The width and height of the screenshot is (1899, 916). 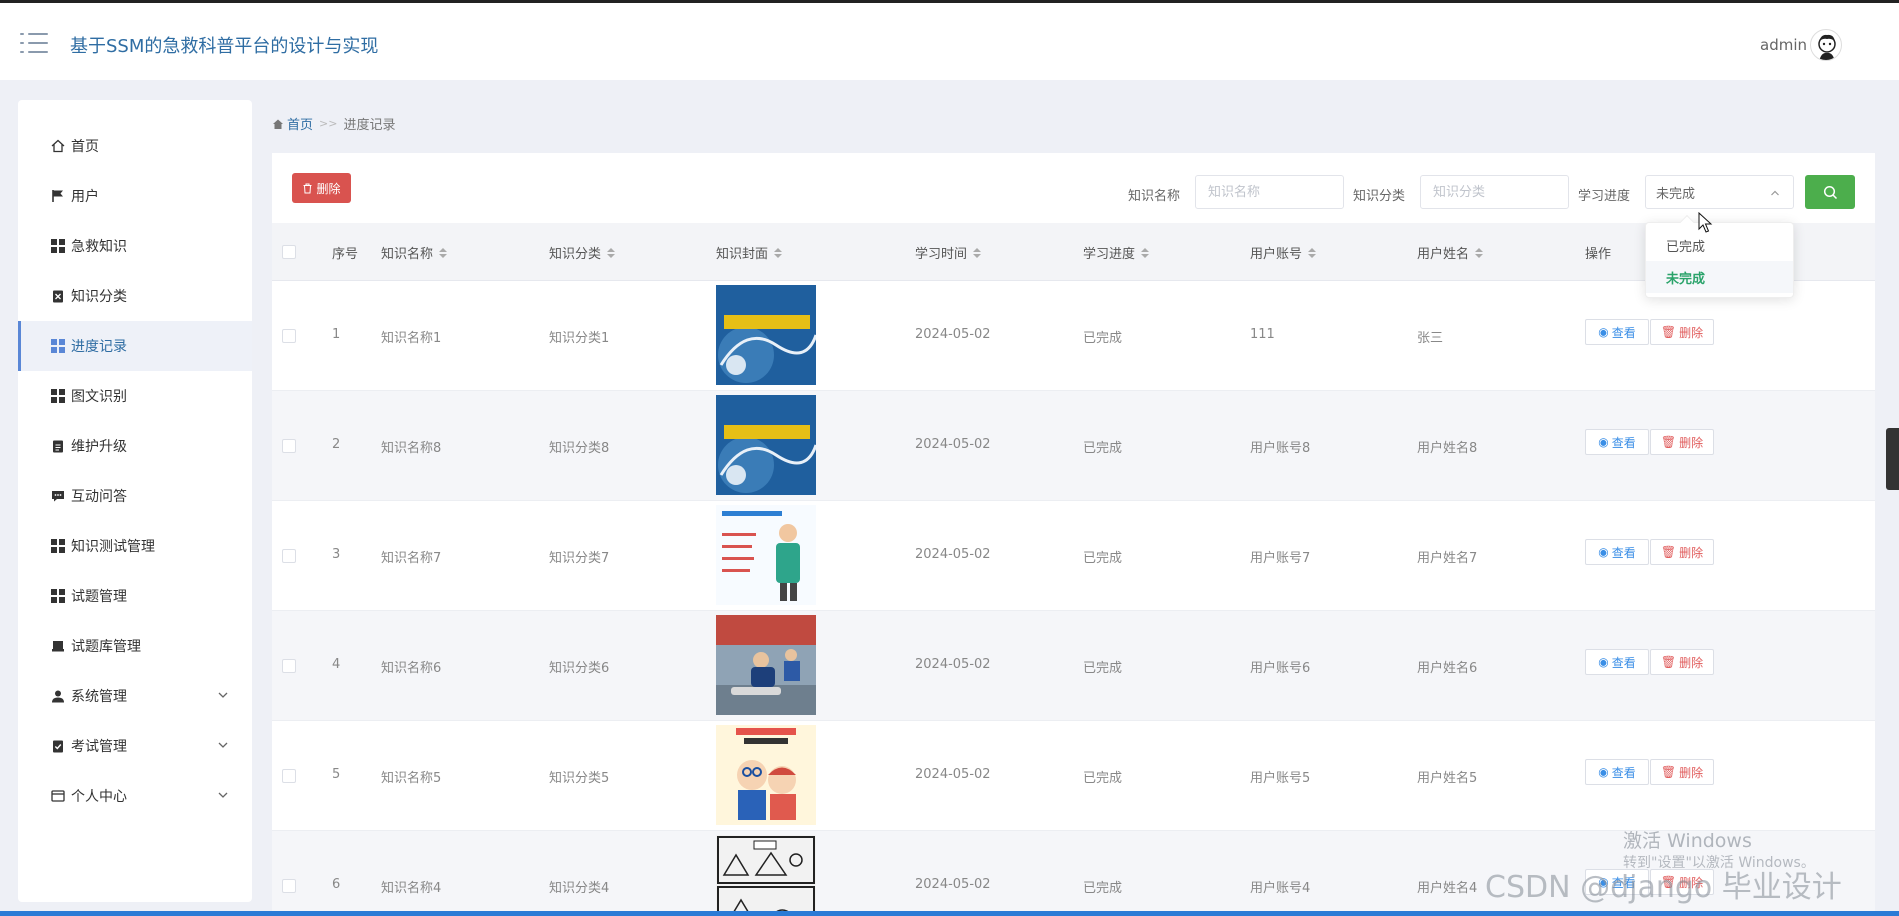 What do you see at coordinates (113, 547) in the screenshot?
I see `sidebar-item-label: 知识测试管理` at bounding box center [113, 547].